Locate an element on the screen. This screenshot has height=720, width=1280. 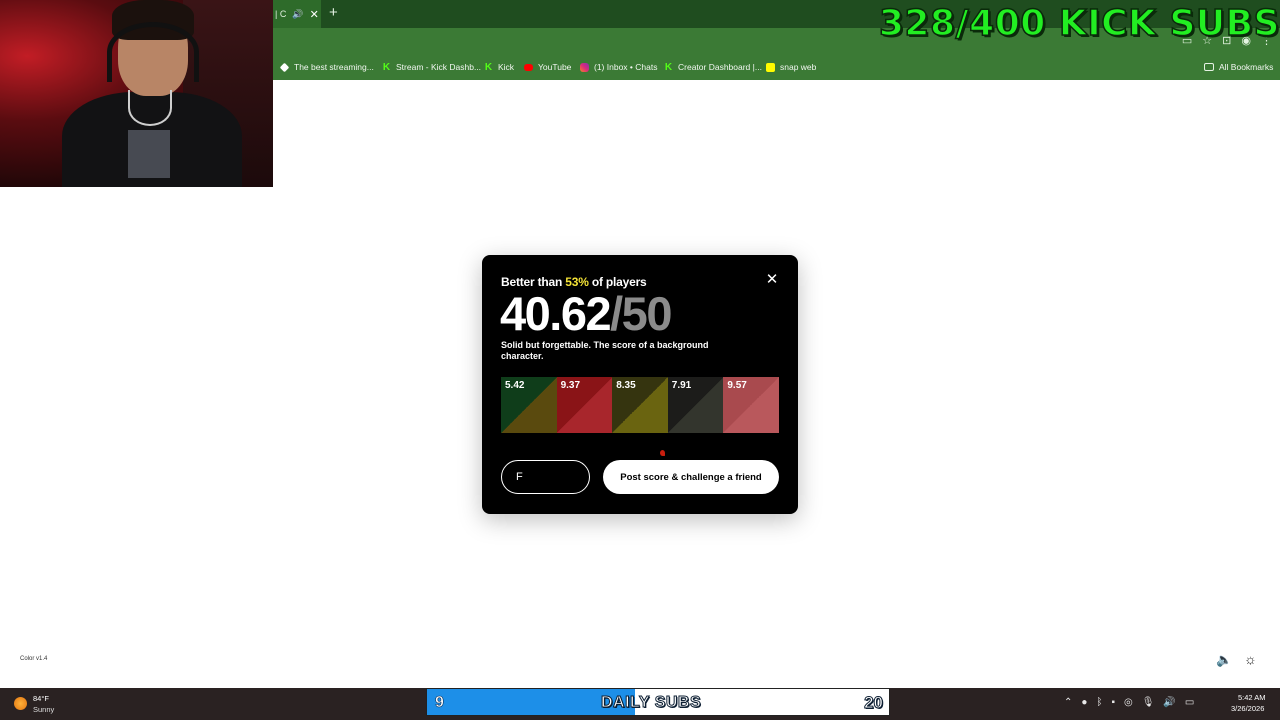
version-label: Color v1.4 is located at coordinates (34, 659).